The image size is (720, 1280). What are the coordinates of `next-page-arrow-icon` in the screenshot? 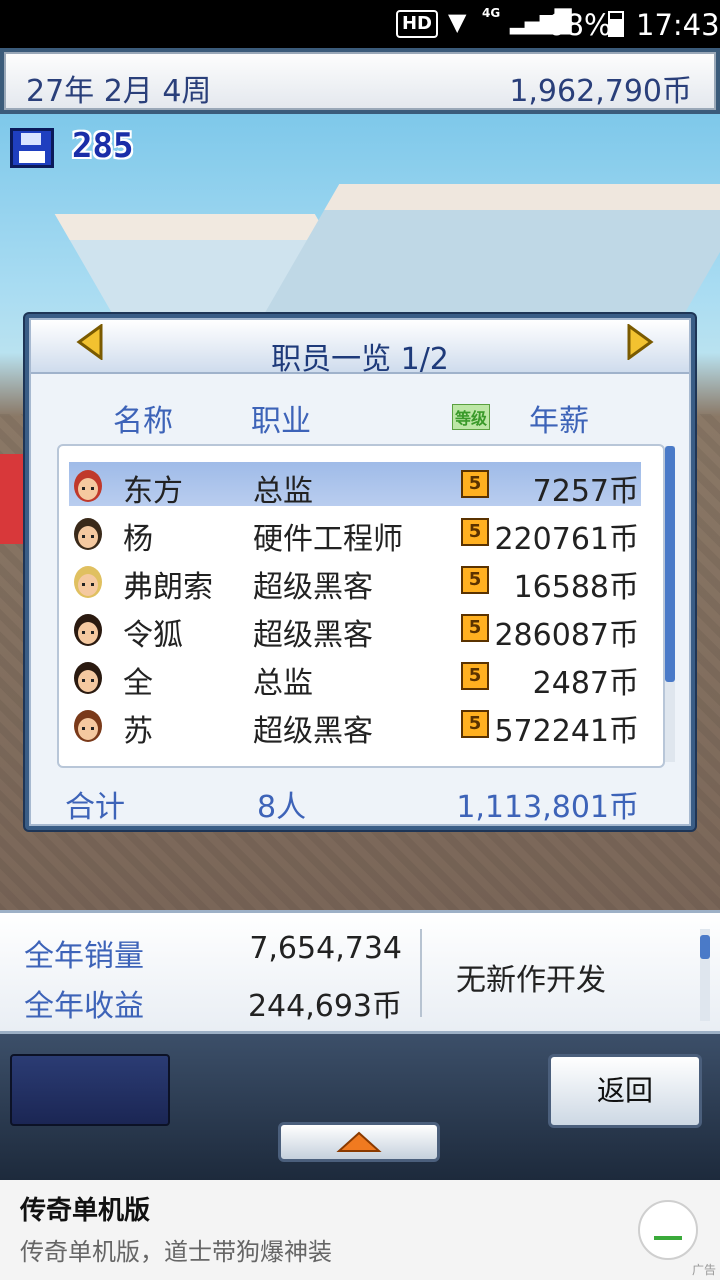 It's located at (640, 342).